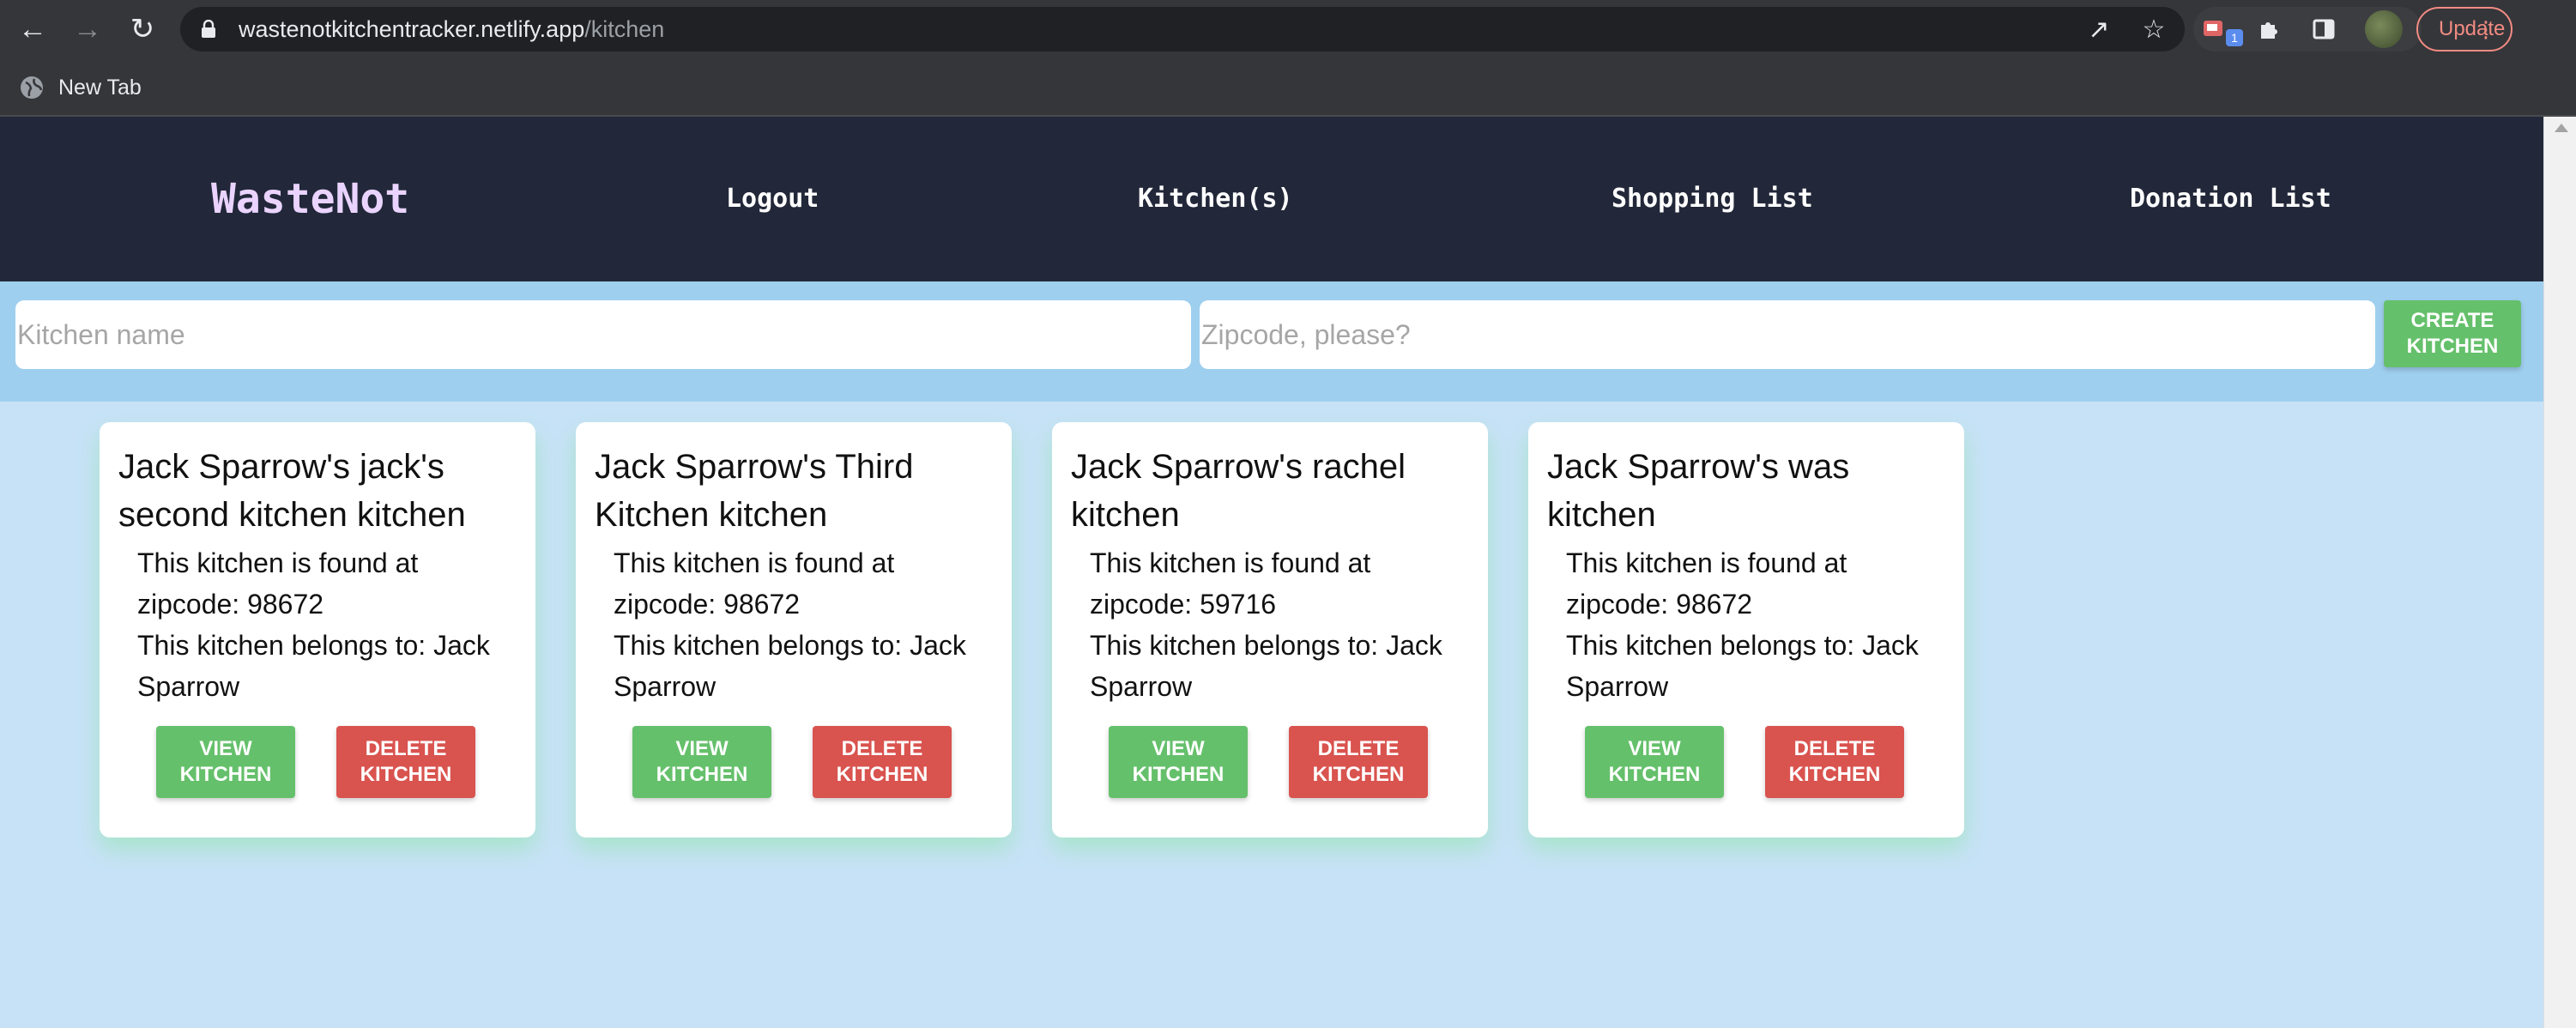 This screenshot has width=2576, height=1028. What do you see at coordinates (2559, 572) in the screenshot?
I see `page-scrollbar` at bounding box center [2559, 572].